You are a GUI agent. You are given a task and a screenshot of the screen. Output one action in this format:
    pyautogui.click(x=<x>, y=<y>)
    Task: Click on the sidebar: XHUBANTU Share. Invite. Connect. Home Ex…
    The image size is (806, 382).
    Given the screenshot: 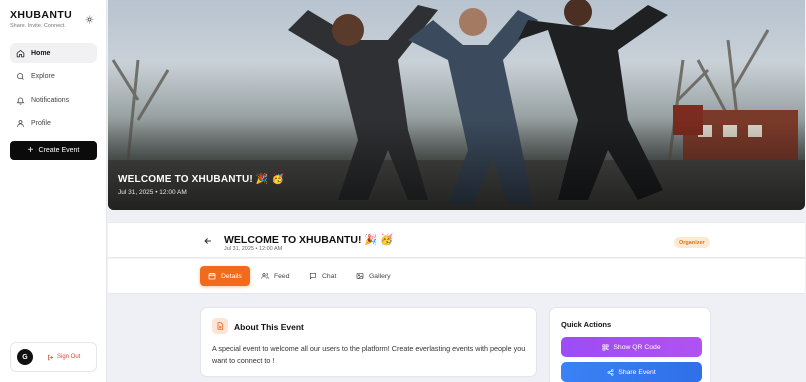 What is the action you would take?
    pyautogui.click(x=53, y=191)
    